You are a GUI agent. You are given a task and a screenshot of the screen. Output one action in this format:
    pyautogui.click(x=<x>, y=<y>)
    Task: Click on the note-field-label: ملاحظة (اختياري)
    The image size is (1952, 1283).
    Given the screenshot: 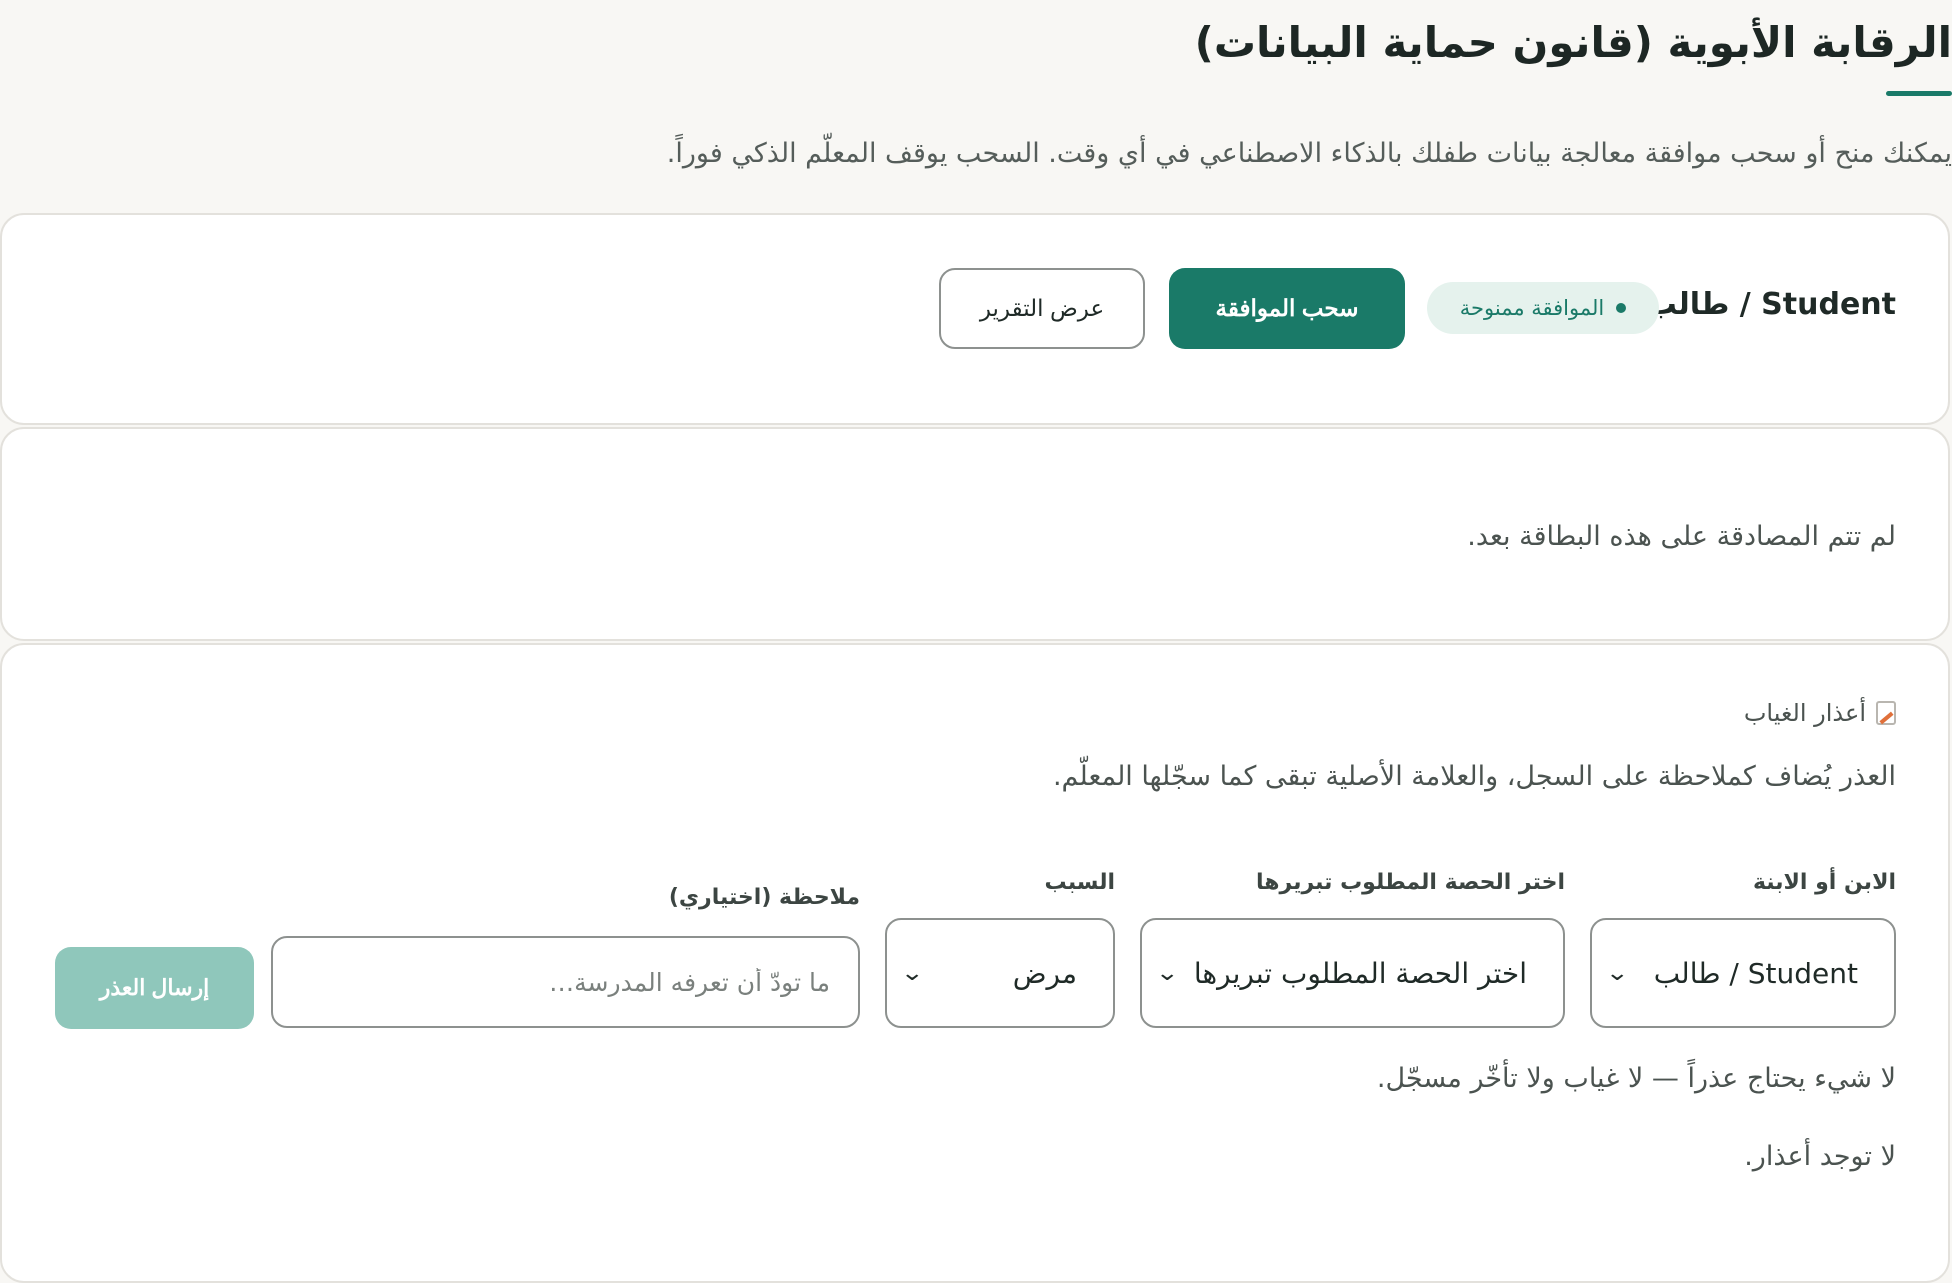 What is the action you would take?
    pyautogui.click(x=764, y=897)
    